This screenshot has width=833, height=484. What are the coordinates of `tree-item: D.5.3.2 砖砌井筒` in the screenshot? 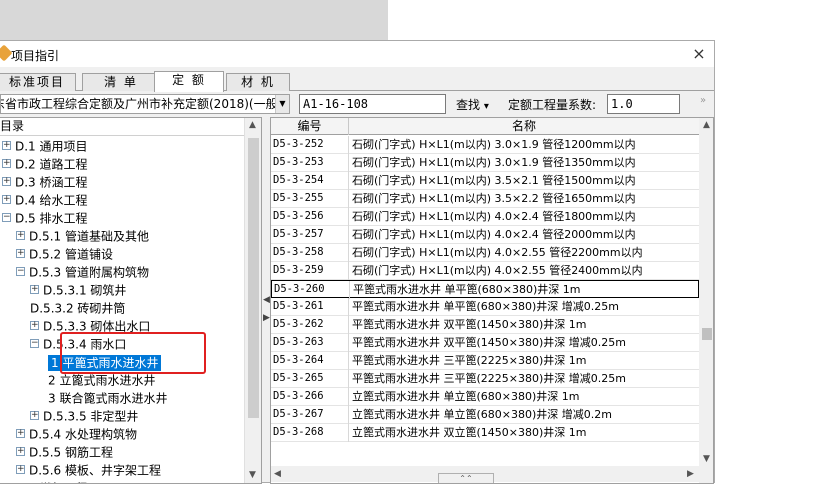 It's located at (77, 308).